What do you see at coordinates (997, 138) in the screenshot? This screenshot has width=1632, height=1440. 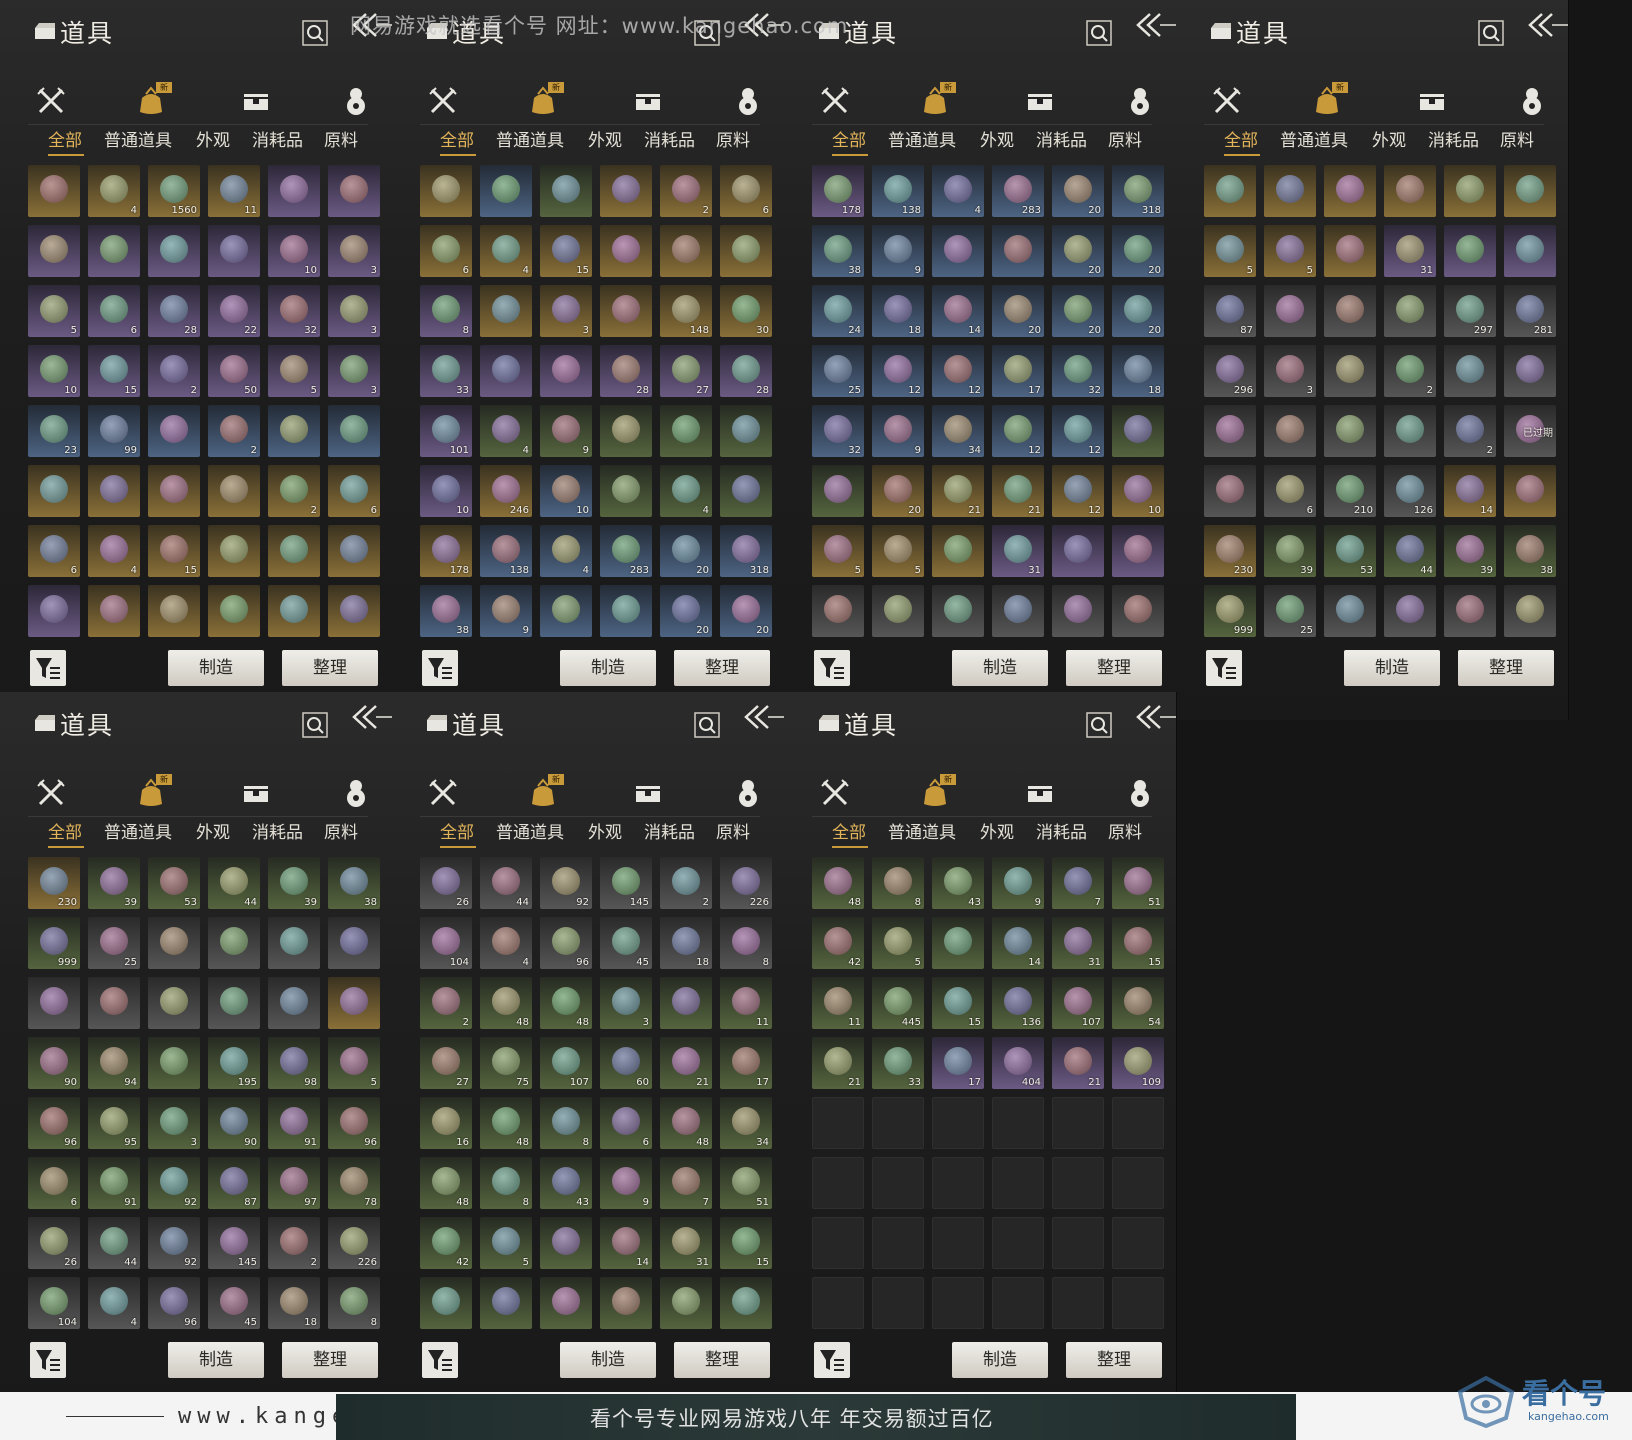 I see `sub-tab-2: 外观` at bounding box center [997, 138].